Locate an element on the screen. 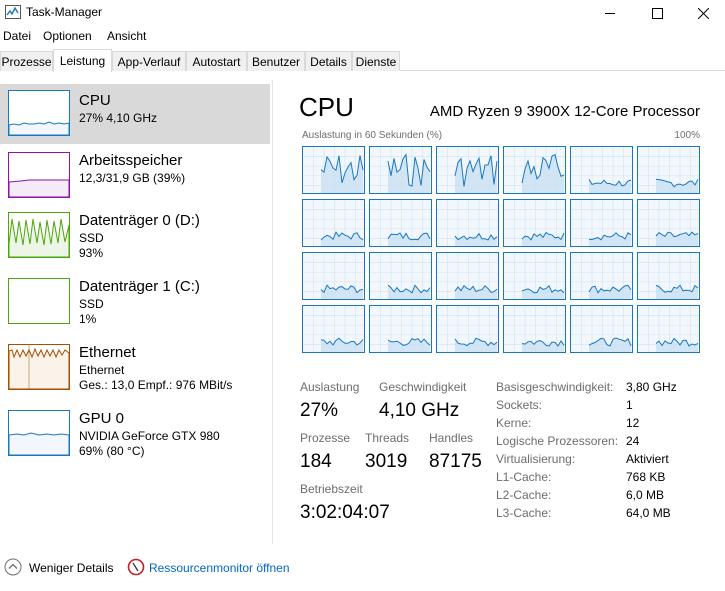 This screenshot has width=725, height=591. processes-value: 184 is located at coordinates (316, 461).